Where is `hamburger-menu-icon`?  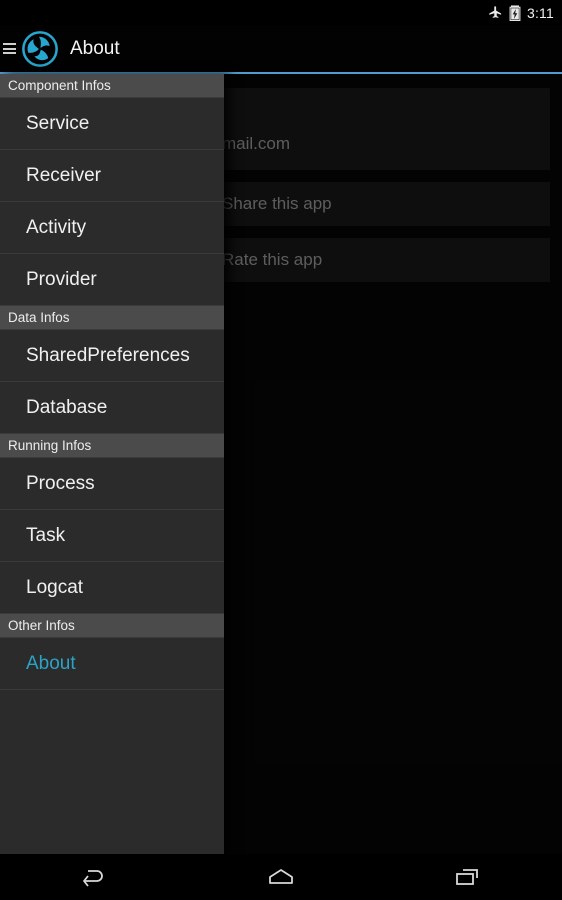
hamburger-menu-icon is located at coordinates (8, 48).